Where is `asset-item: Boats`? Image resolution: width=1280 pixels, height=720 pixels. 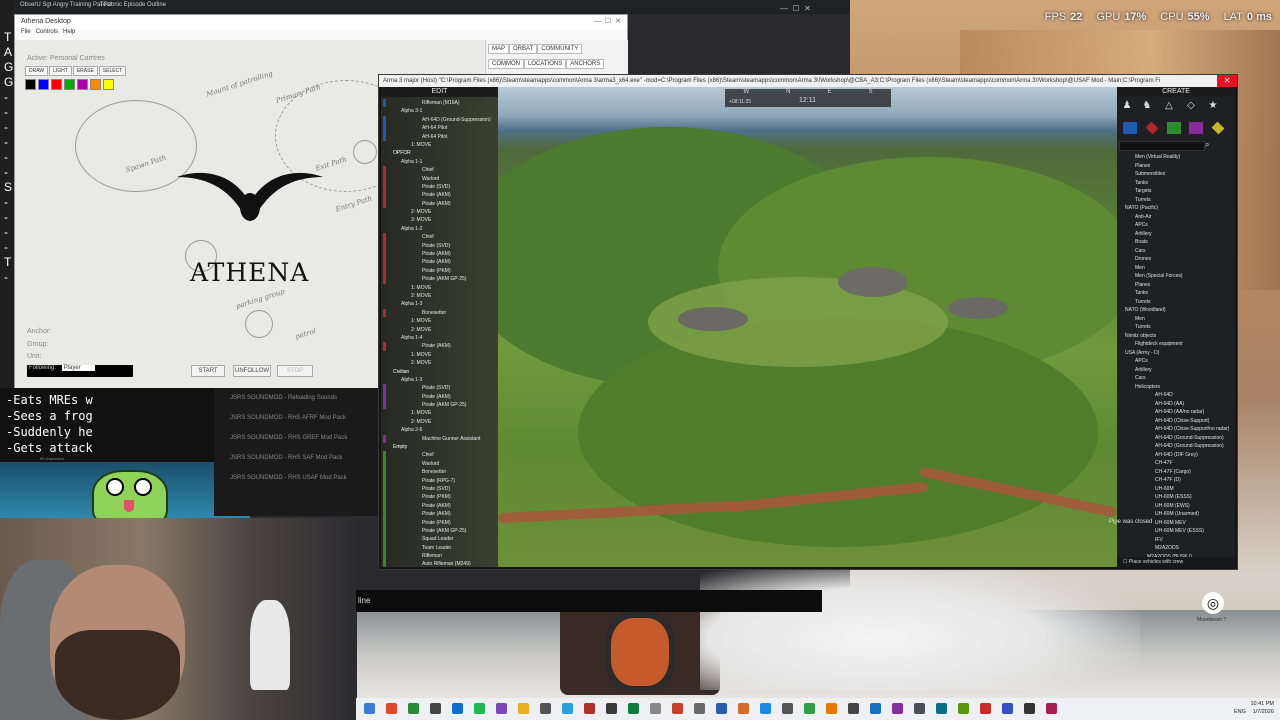
asset-item: Boats is located at coordinates (1176, 242).